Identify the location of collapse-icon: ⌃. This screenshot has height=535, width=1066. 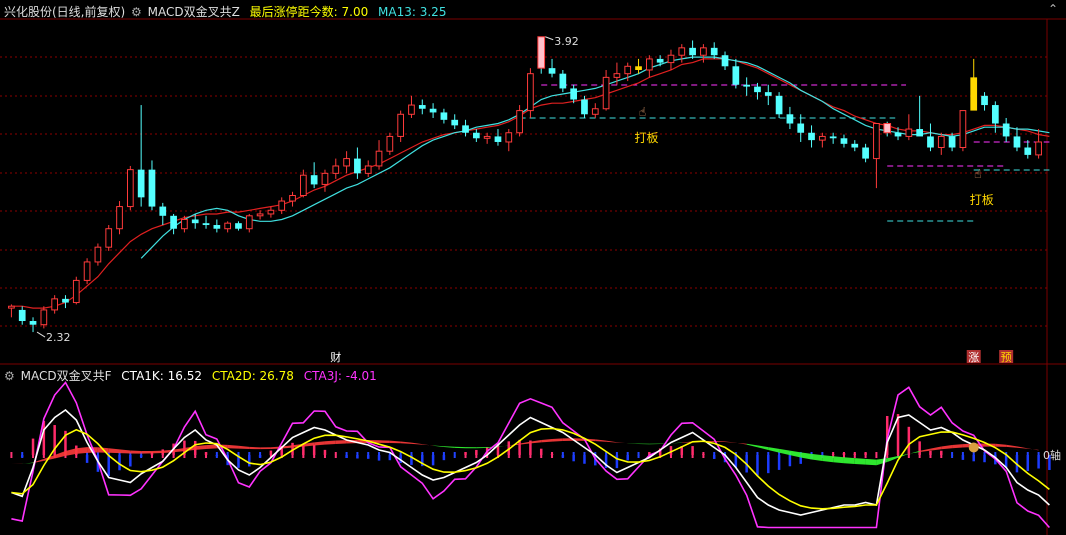
(1053, 9).